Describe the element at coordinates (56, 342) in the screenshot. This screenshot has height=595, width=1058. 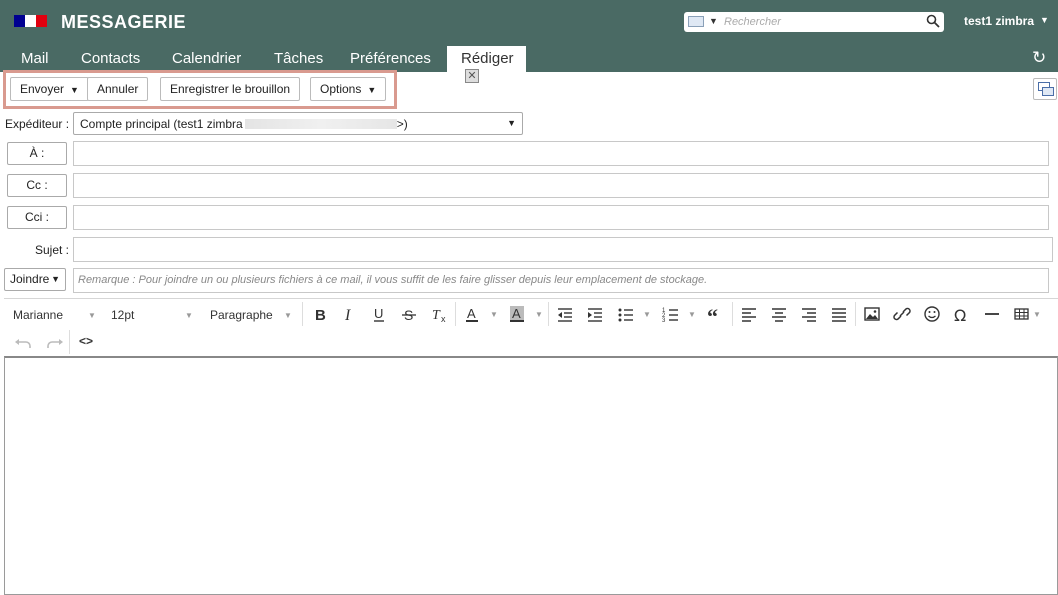
I see `redo-icon` at that location.